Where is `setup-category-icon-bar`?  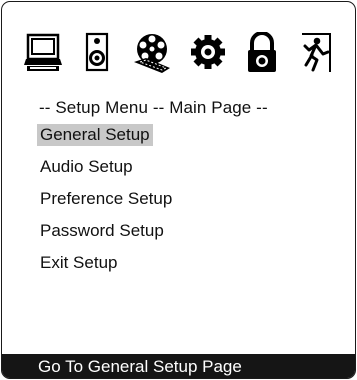
setup-category-icon-bar is located at coordinates (189, 53).